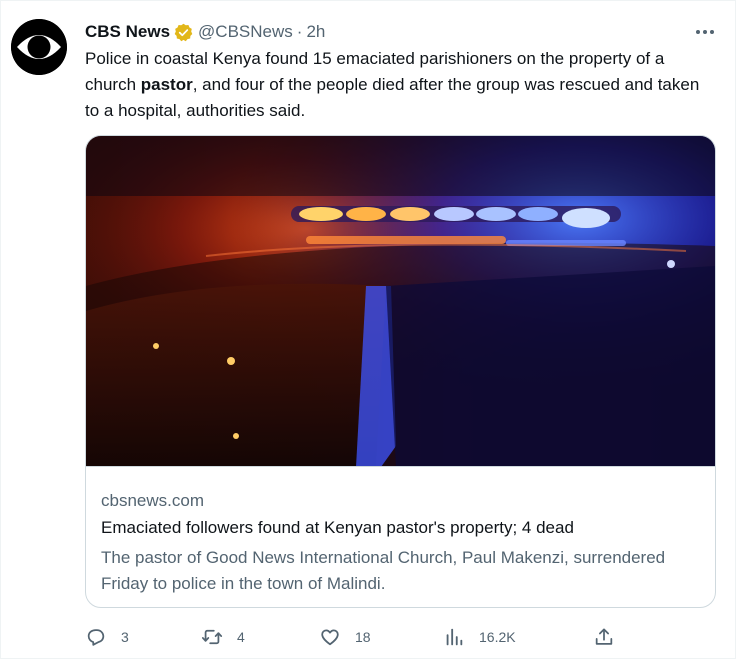 The width and height of the screenshot is (748, 660). I want to click on share-icon, so click(604, 636).